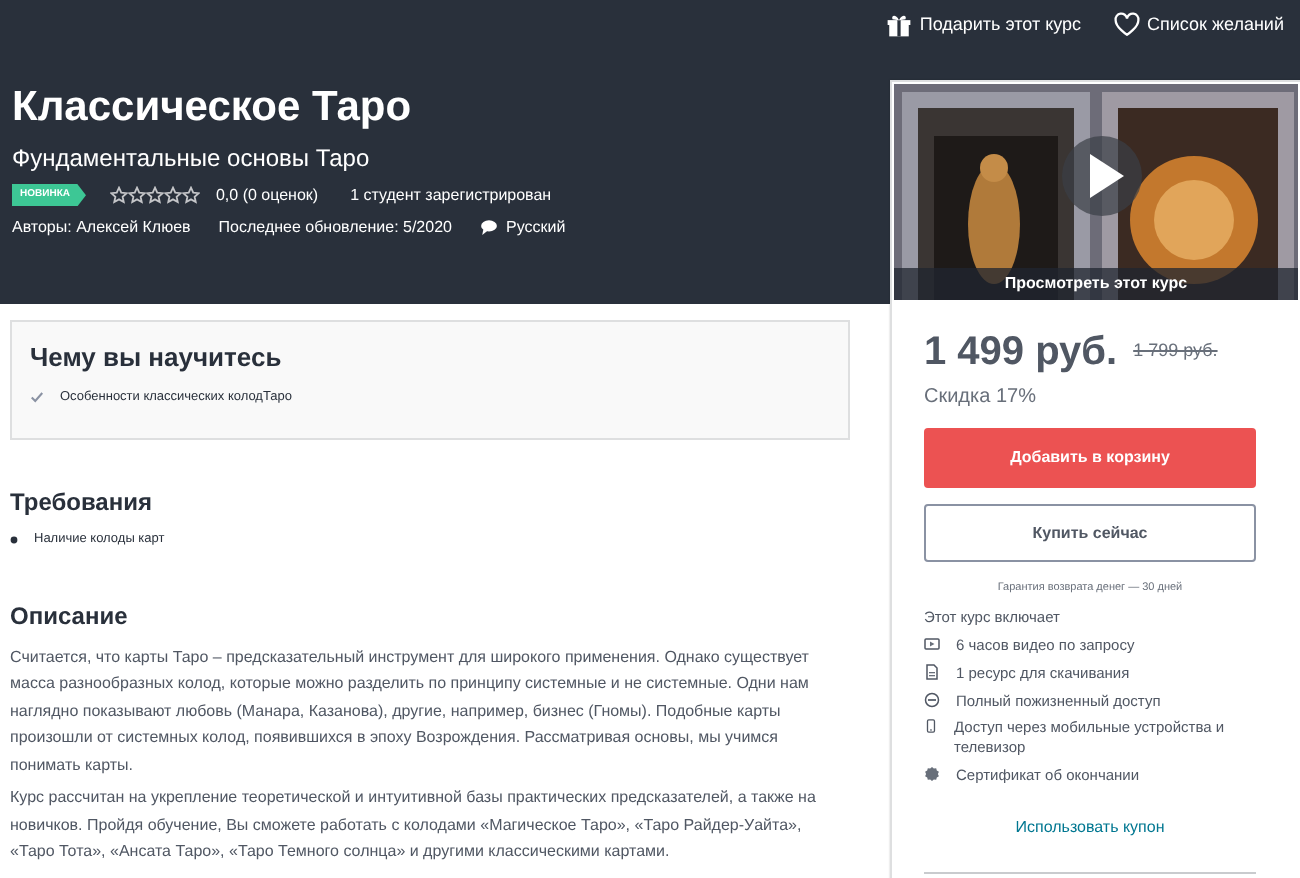 The height and width of the screenshot is (878, 1300). I want to click on rating-text: 0,0 (0 оценок), so click(267, 195).